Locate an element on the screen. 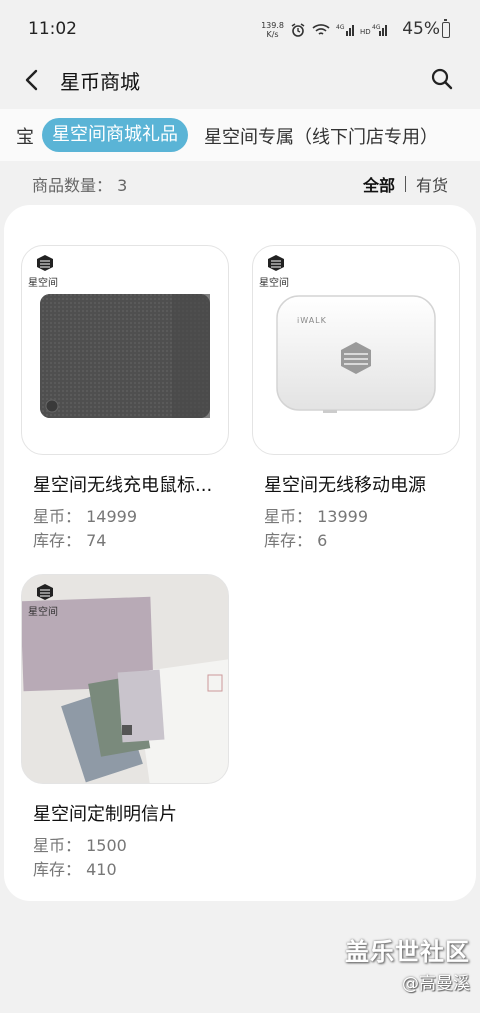  alarm-icon is located at coordinates (298, 30).